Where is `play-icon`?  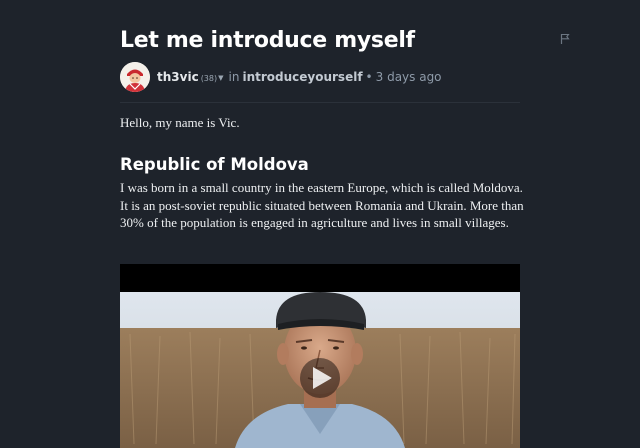 play-icon is located at coordinates (320, 378).